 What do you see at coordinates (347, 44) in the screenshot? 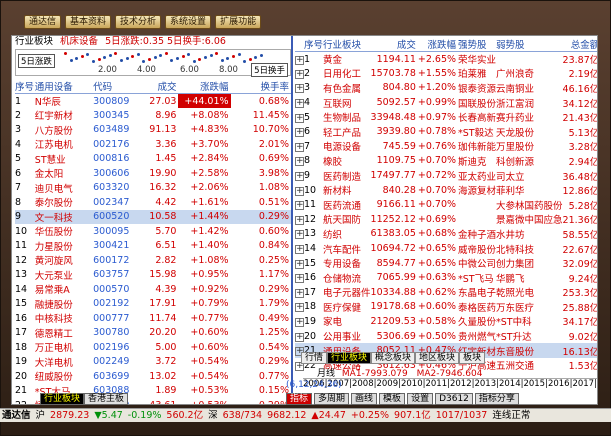
I see `col-header: 行业板块` at bounding box center [347, 44].